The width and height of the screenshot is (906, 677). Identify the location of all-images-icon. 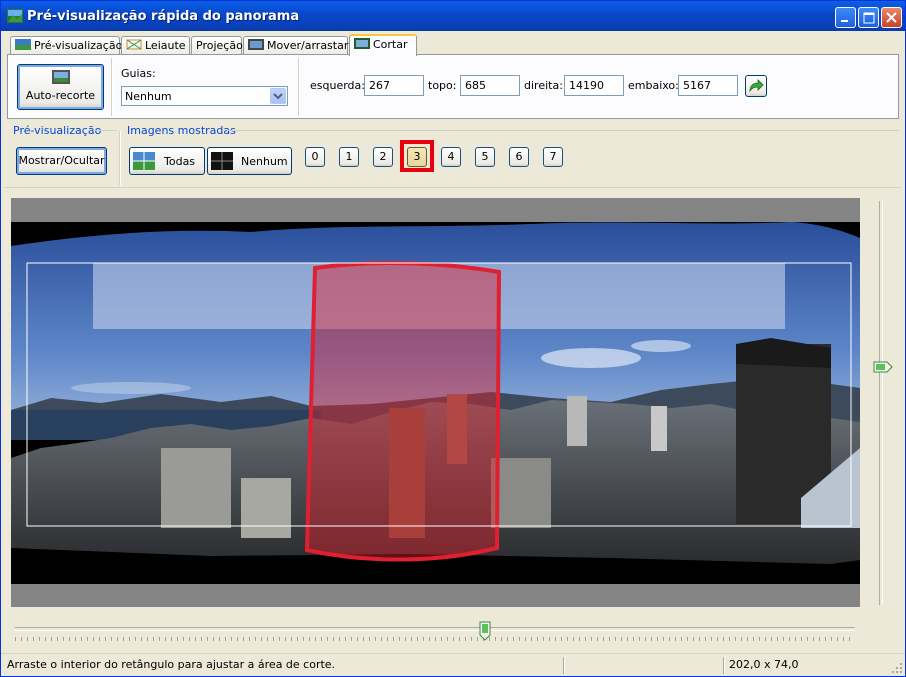
(144, 161).